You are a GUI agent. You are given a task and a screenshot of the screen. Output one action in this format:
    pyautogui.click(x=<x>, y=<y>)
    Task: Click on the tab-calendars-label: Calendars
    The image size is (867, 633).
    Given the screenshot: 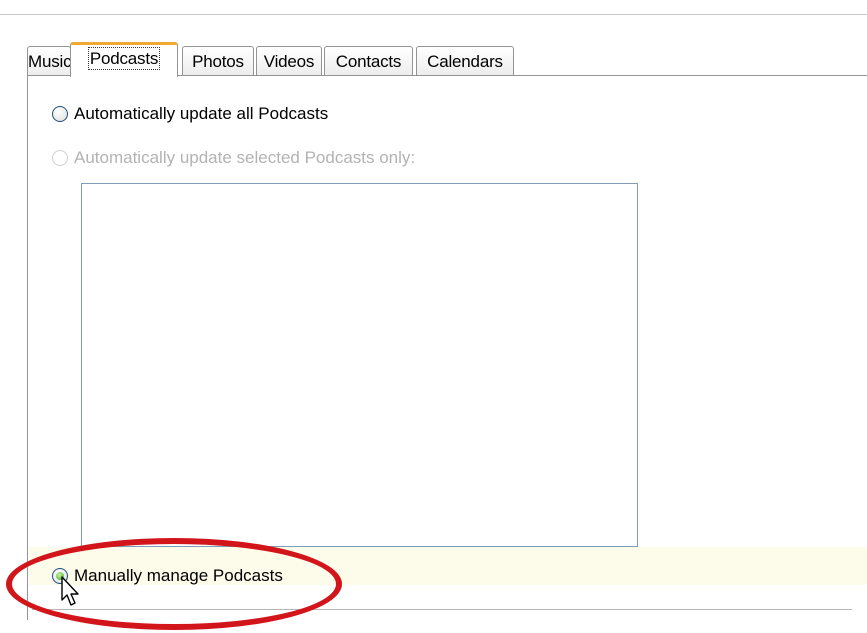 What is the action you would take?
    pyautogui.click(x=465, y=61)
    